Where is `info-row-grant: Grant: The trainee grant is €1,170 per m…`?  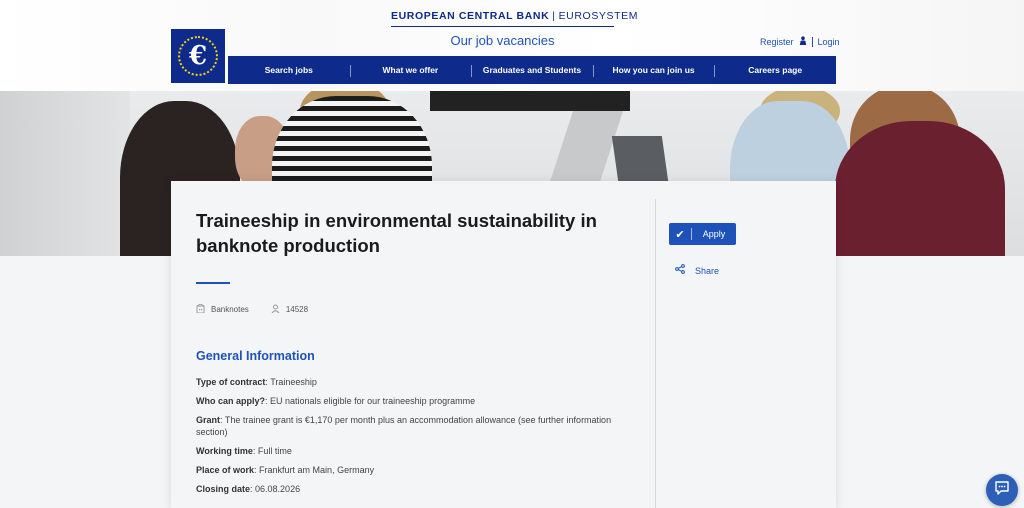
info-row-grant: Grant: The trainee grant is €1,170 per m… is located at coordinates (404, 426).